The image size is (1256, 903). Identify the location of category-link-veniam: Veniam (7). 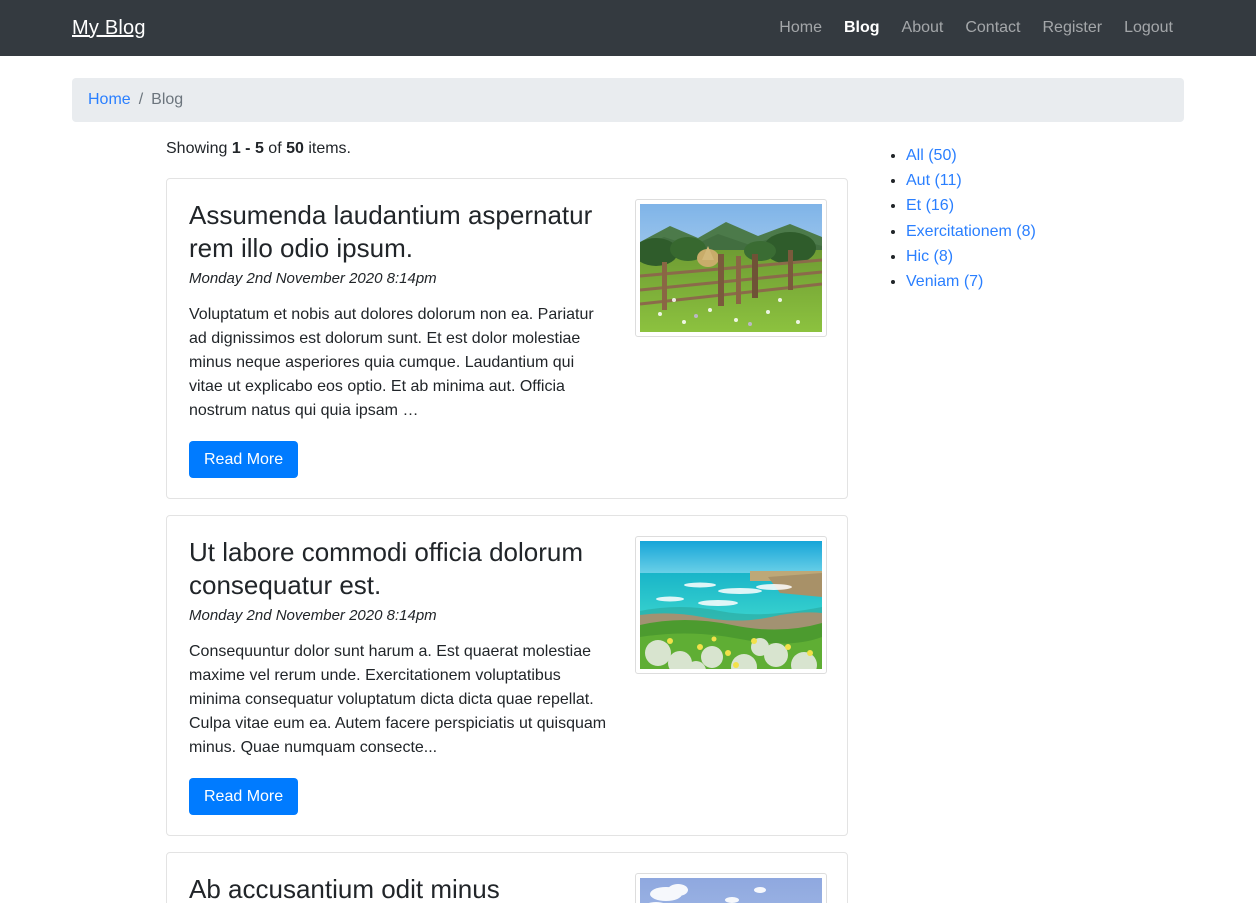
(944, 281).